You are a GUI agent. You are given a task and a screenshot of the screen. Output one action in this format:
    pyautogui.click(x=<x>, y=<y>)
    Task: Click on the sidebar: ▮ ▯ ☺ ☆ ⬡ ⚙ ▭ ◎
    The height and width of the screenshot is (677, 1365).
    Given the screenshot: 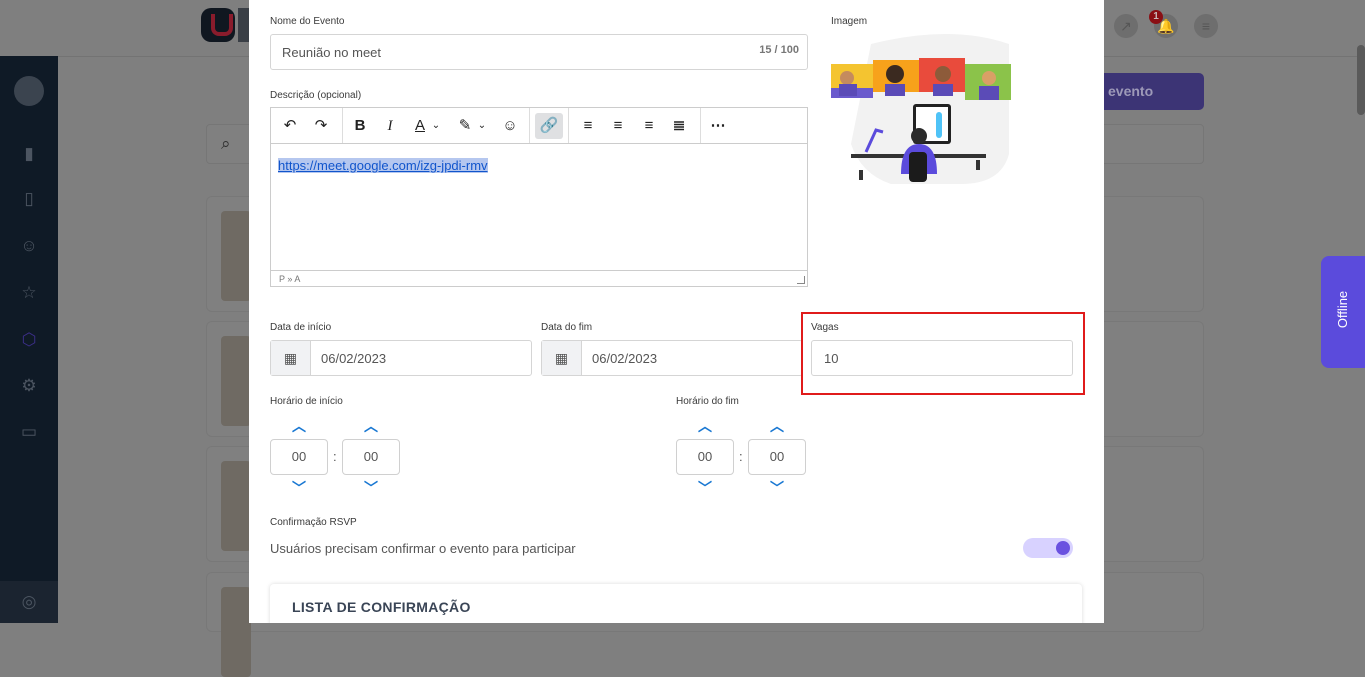 What is the action you would take?
    pyautogui.click(x=29, y=339)
    